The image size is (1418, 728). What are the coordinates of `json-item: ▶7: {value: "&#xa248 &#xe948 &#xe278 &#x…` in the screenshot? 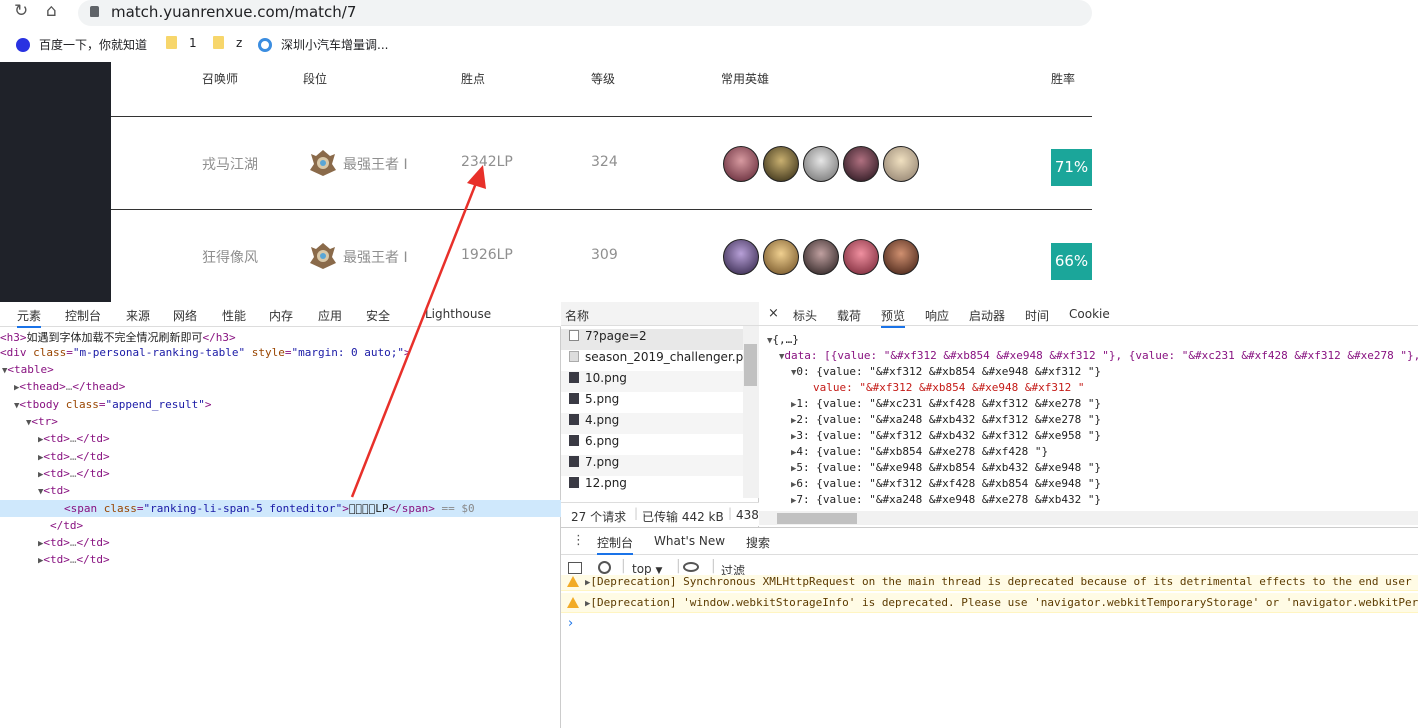 It's located at (946, 499).